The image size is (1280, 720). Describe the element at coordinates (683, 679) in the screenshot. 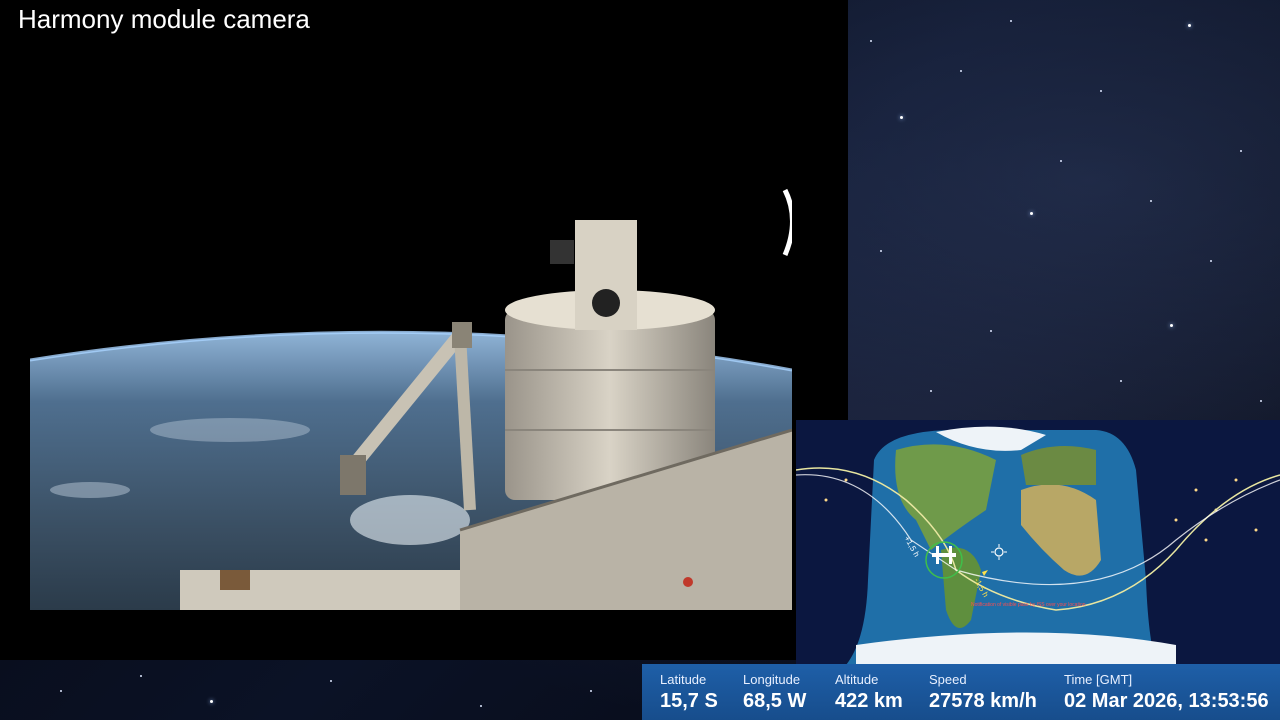

I see `latitude-label: Latitude` at that location.